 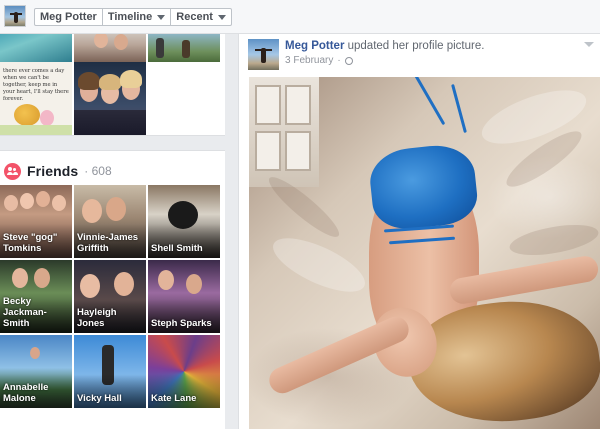 I want to click on post-options-chevron-icon, so click(x=589, y=44).